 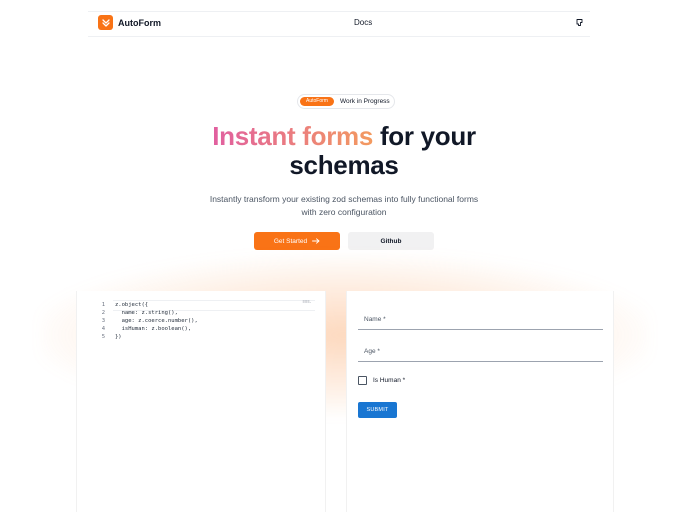 I want to click on hero-headline: Instant forms for your schemas, so click(x=344, y=151).